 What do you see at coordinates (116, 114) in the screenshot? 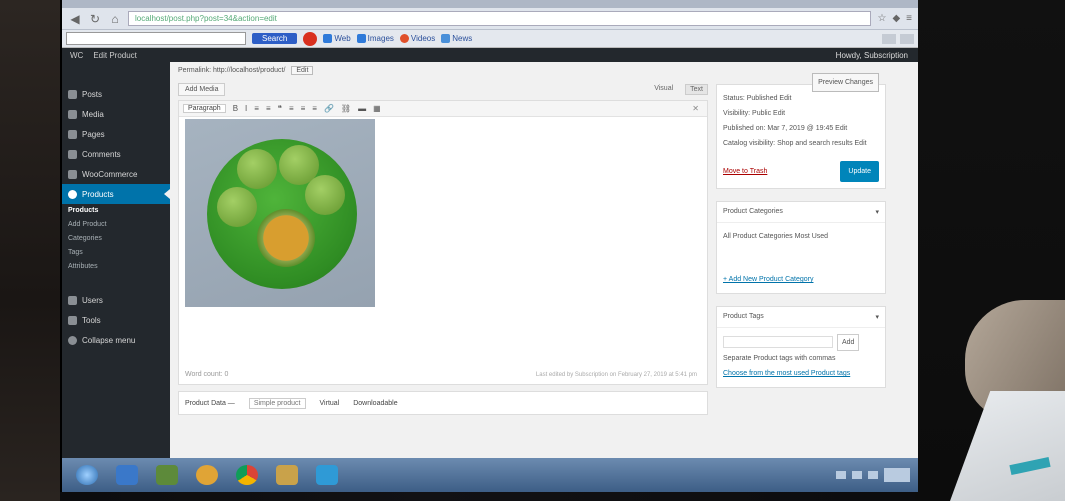
I see `sidebar-item-media: Media` at bounding box center [116, 114].